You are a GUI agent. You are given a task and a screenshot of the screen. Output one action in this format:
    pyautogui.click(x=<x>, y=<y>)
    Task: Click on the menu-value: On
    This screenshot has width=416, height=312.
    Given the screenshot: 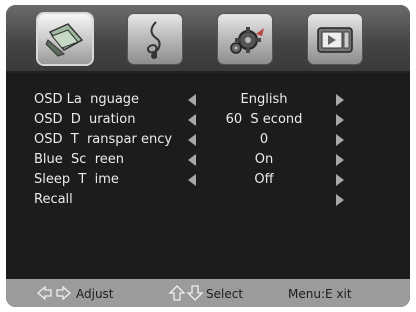 What is the action you would take?
    pyautogui.click(x=264, y=159)
    